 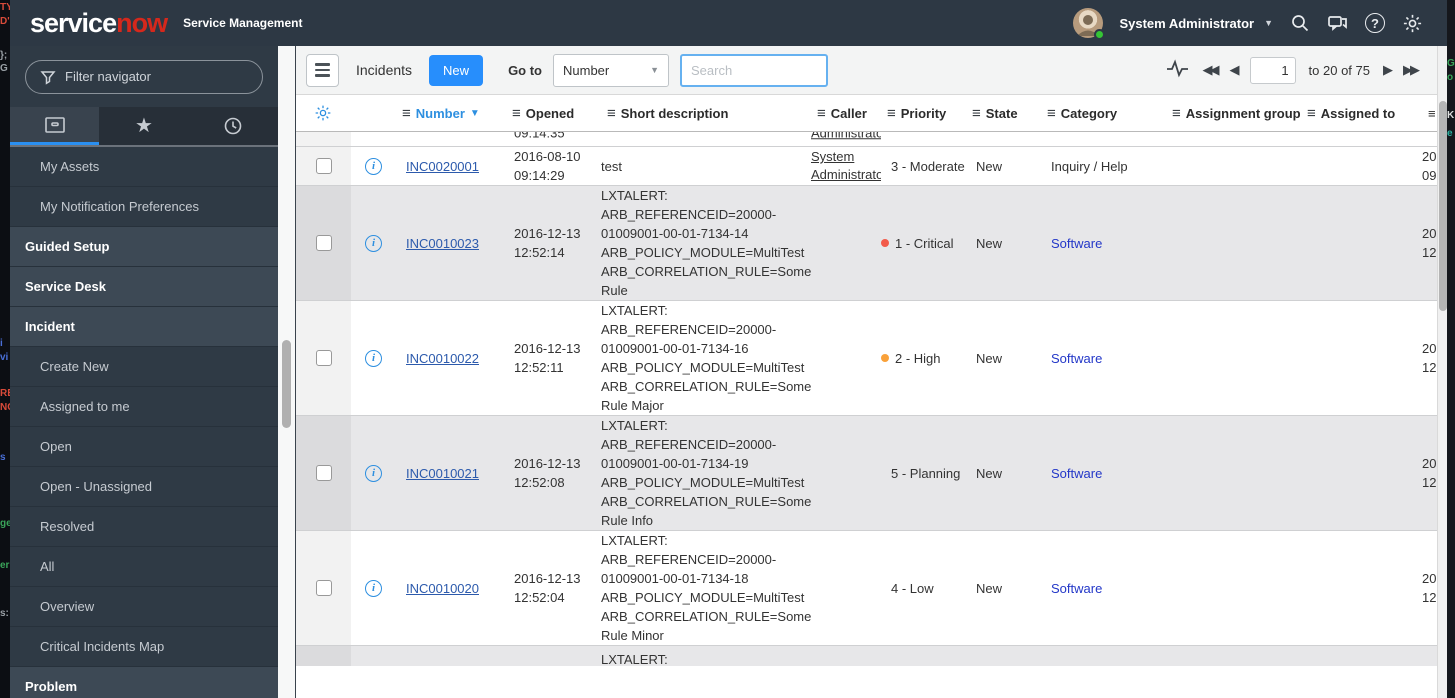 What do you see at coordinates (442, 588) in the screenshot?
I see `incident-number-link: INC0010020` at bounding box center [442, 588].